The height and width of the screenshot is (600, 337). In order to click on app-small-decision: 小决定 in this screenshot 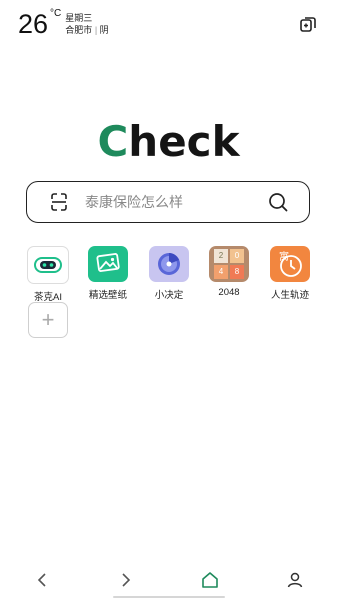, I will do `click(169, 273)`.